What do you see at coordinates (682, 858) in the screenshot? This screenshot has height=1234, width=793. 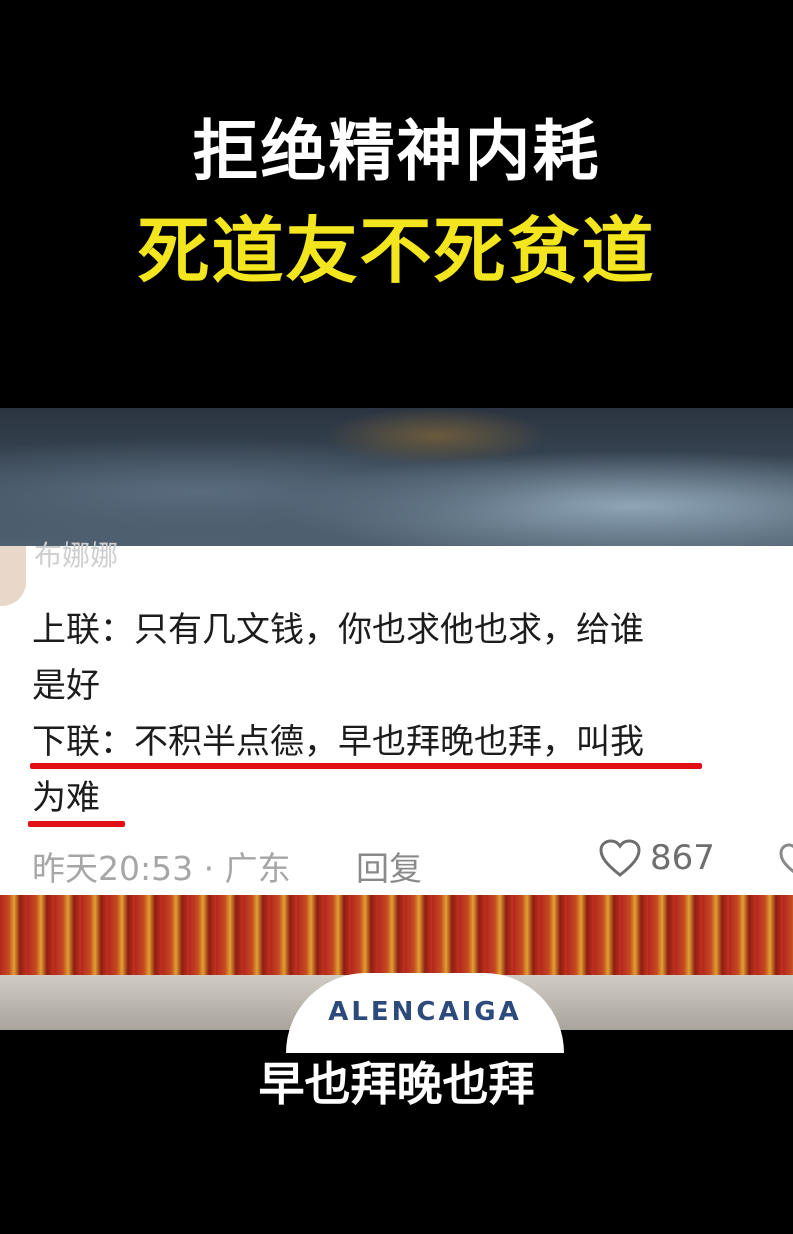 I see `like-count: 867` at bounding box center [682, 858].